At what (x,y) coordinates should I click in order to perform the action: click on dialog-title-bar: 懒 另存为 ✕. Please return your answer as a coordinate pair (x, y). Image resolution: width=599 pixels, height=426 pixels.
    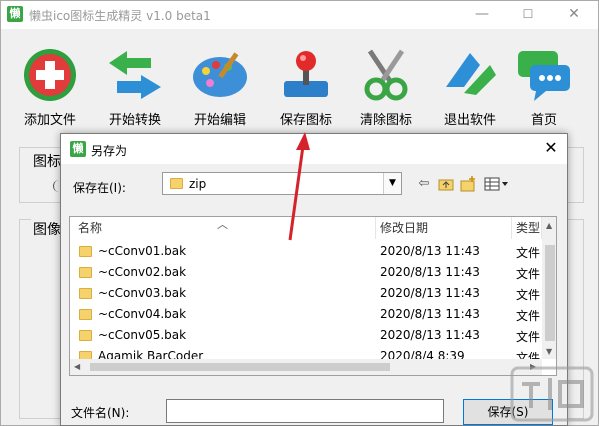
    Looking at the image, I should click on (314, 149).